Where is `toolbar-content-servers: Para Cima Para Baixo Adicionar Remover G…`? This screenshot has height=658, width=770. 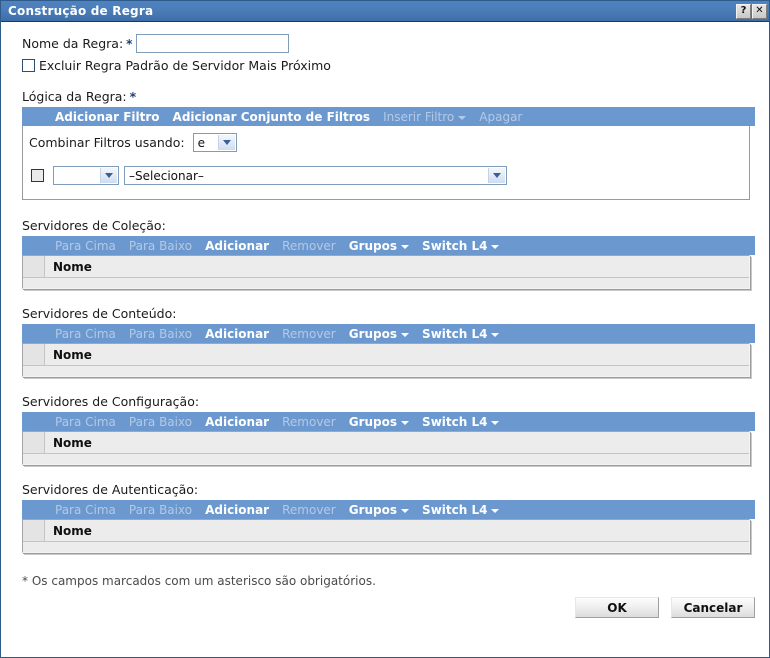
toolbar-content-servers: Para Cima Para Baixo Adicionar Remover G… is located at coordinates (388, 333).